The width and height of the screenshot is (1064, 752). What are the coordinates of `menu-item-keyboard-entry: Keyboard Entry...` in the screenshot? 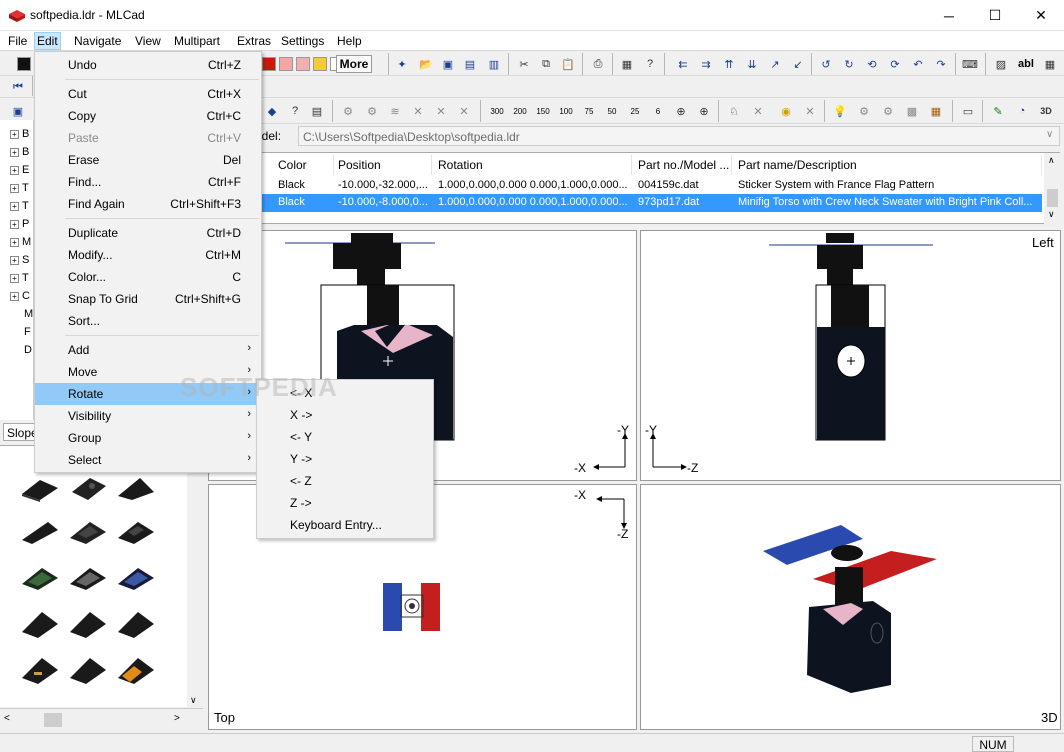 It's located at (345, 525).